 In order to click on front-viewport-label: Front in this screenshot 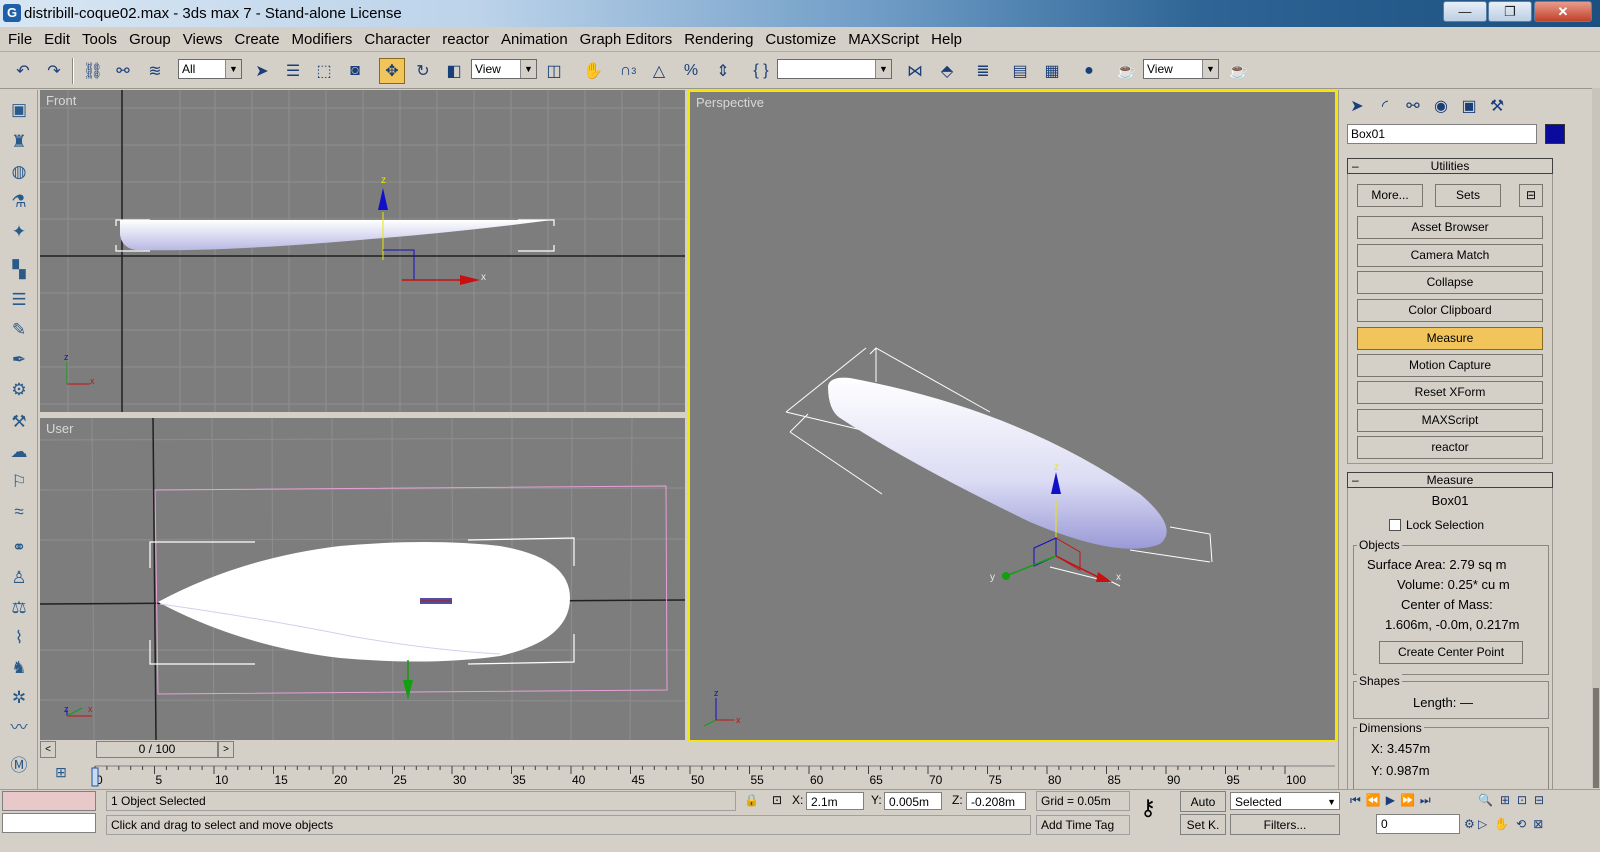, I will do `click(61, 100)`.